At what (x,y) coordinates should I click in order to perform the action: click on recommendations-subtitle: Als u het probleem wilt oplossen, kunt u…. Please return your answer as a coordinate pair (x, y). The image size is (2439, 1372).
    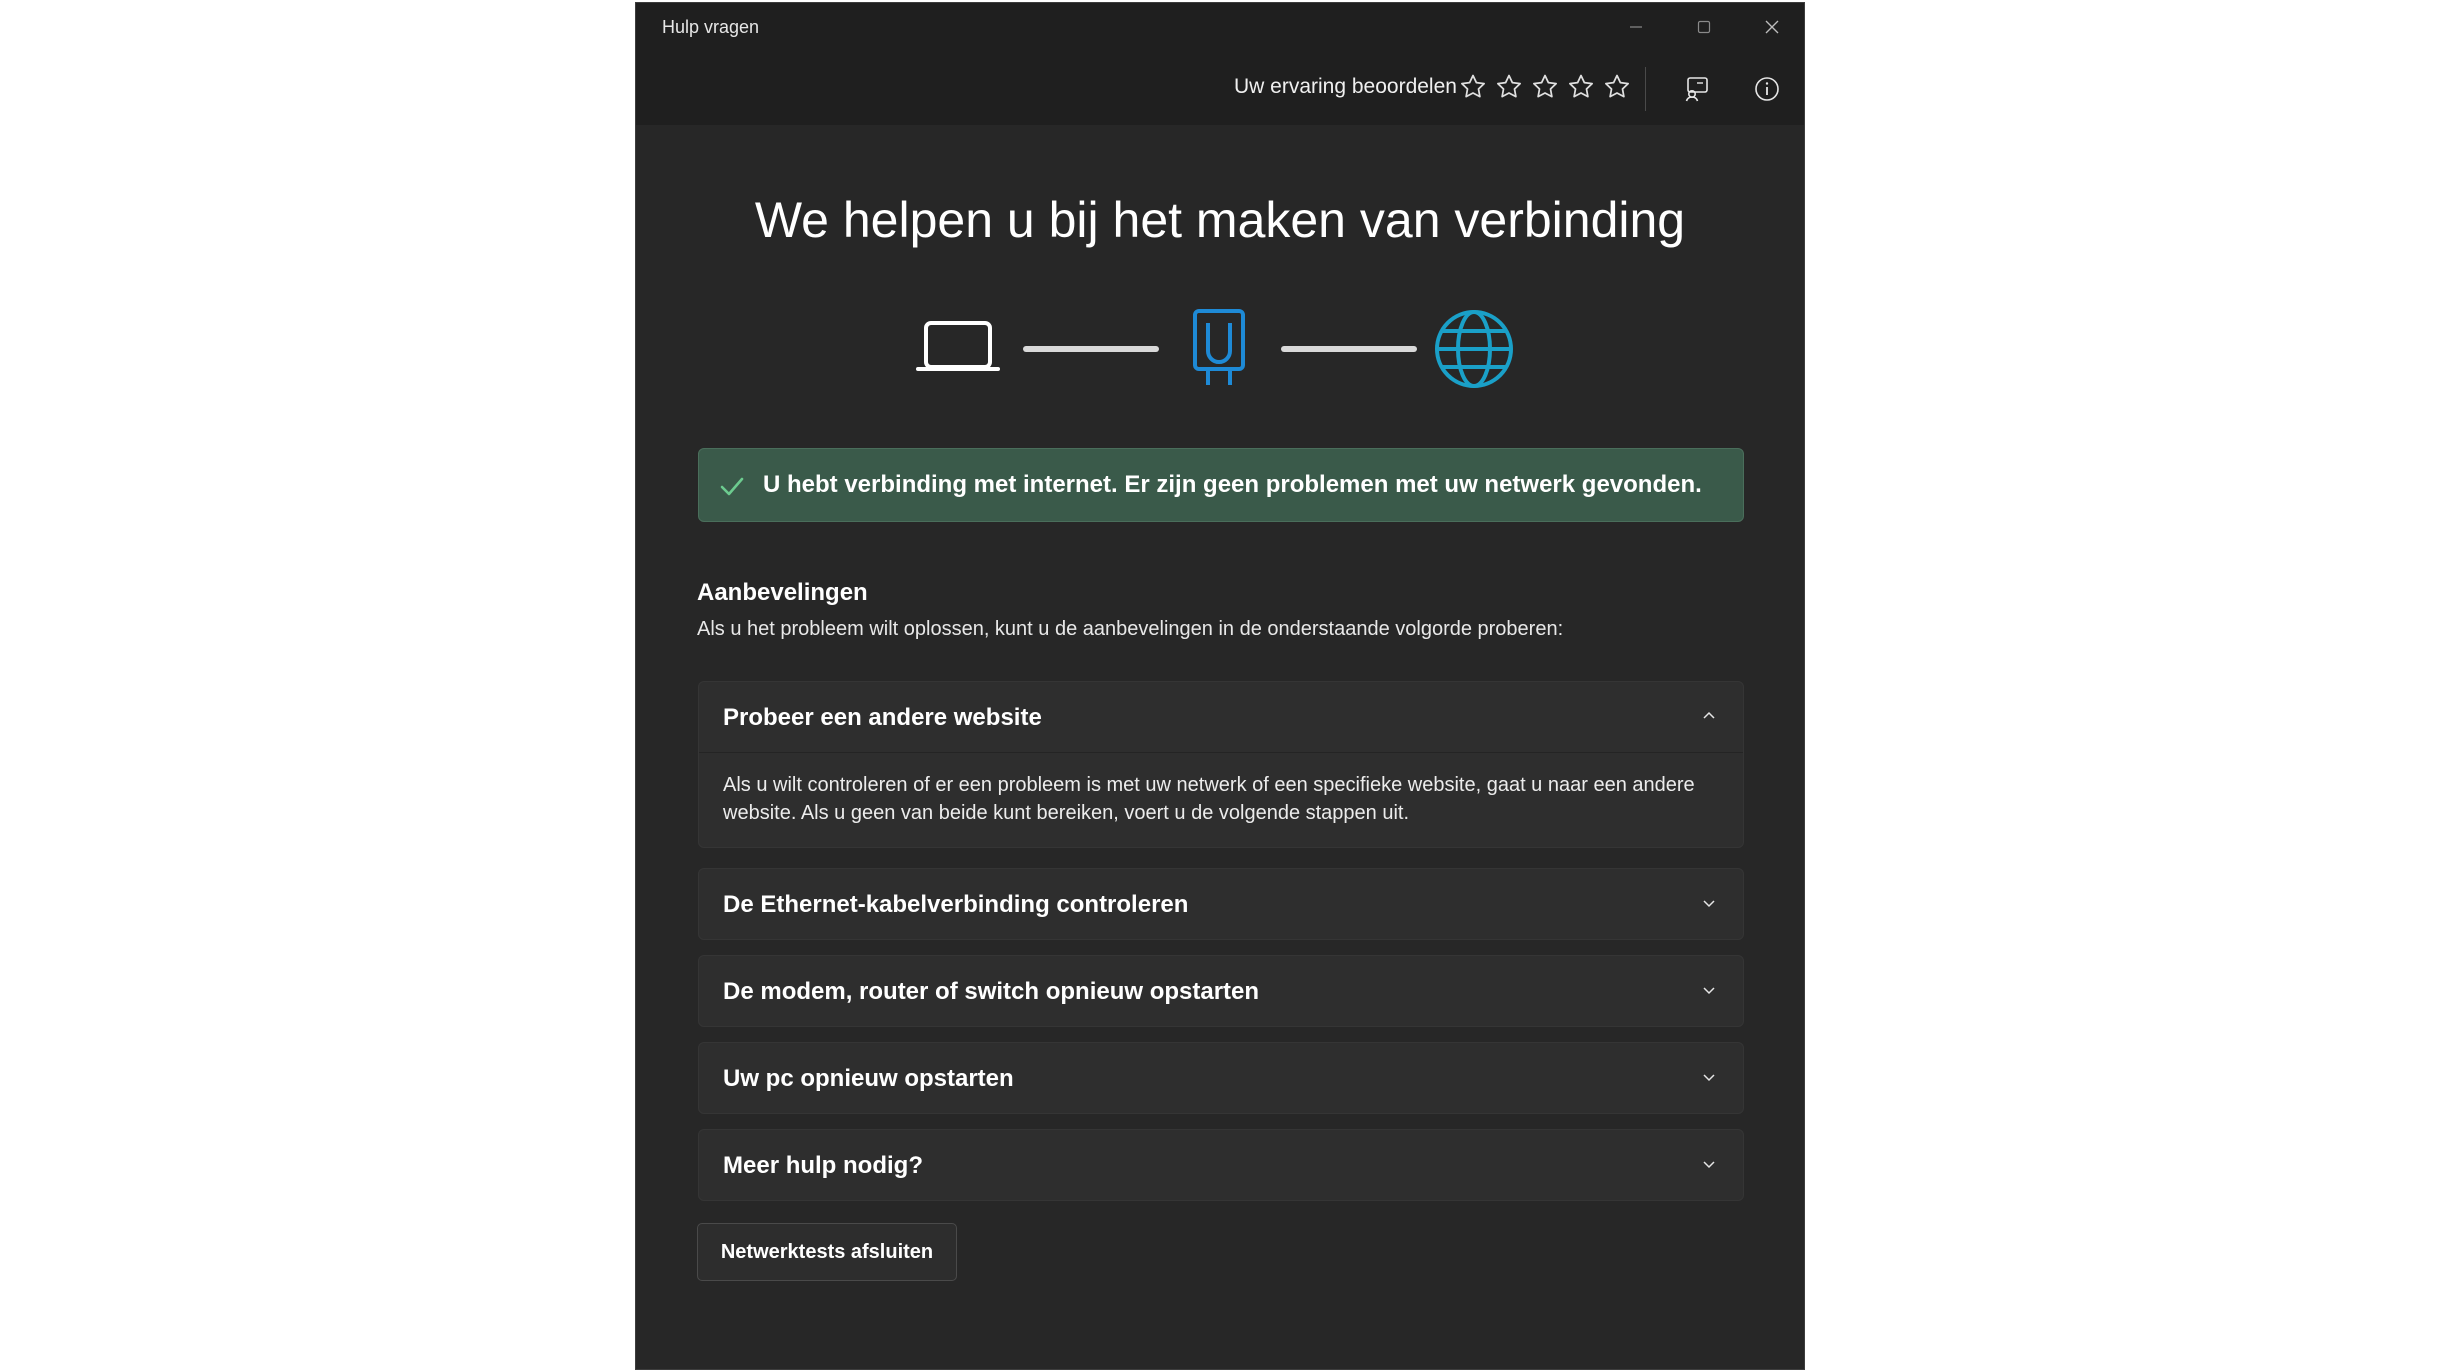
    Looking at the image, I should click on (1130, 629).